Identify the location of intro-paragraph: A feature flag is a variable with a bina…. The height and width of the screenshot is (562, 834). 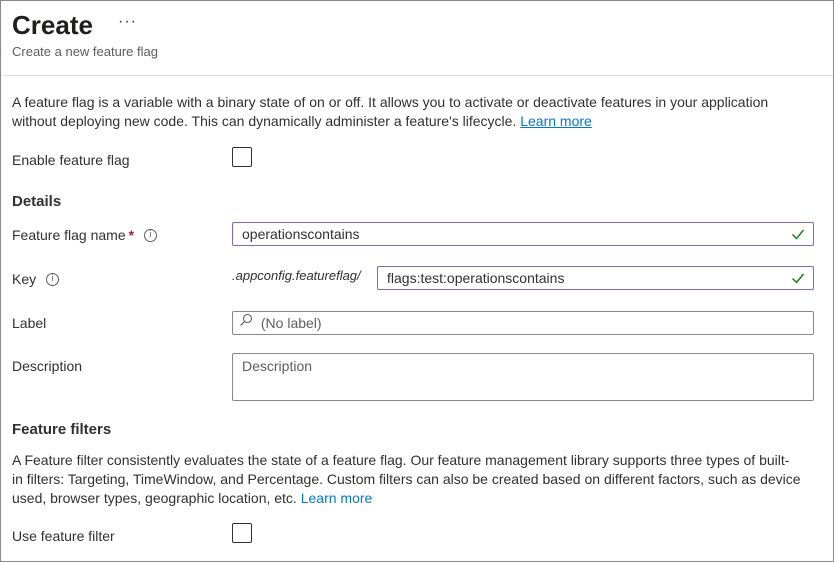
(412, 112).